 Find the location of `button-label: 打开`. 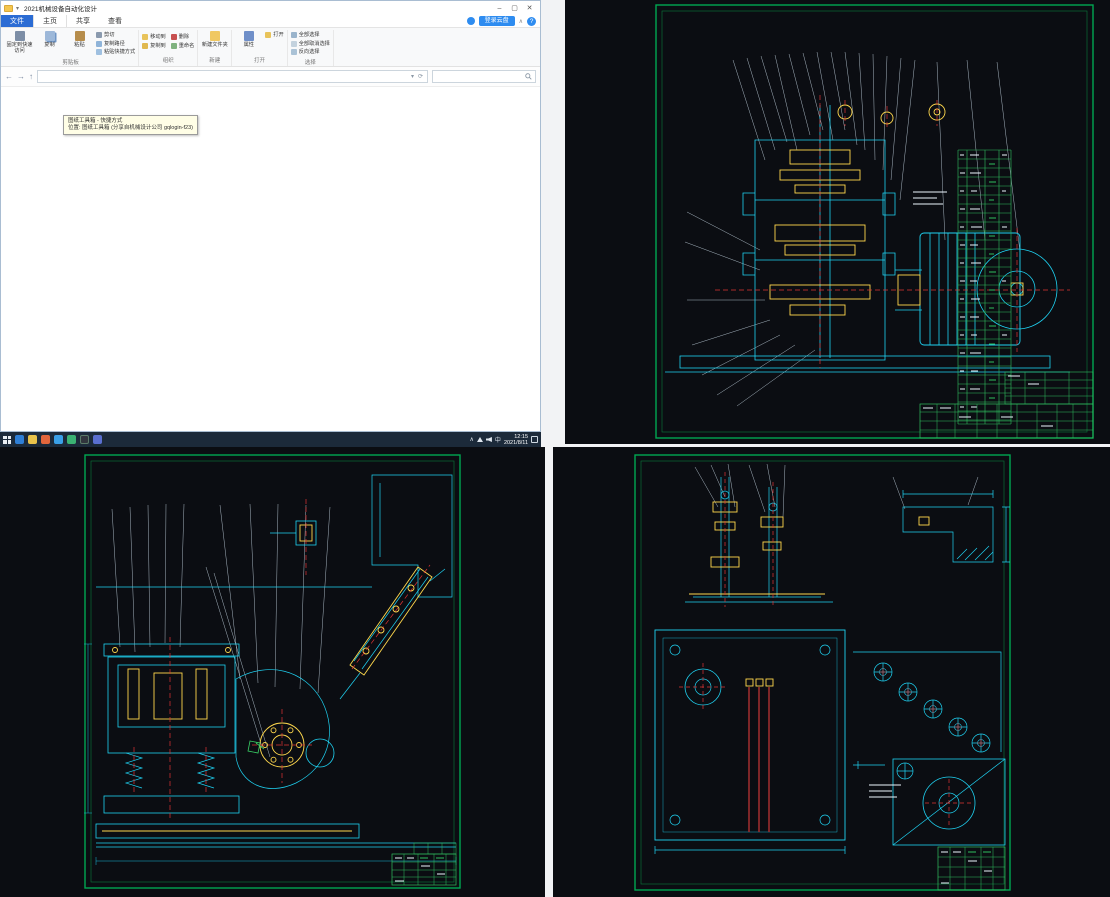

button-label: 打开 is located at coordinates (278, 35).